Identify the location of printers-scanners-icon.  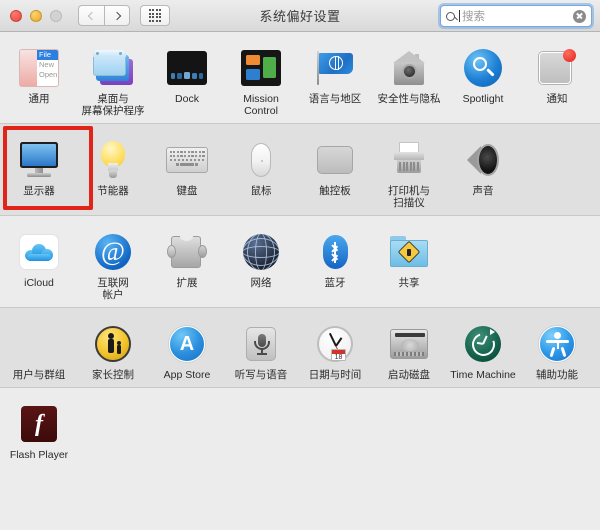
(409, 160).